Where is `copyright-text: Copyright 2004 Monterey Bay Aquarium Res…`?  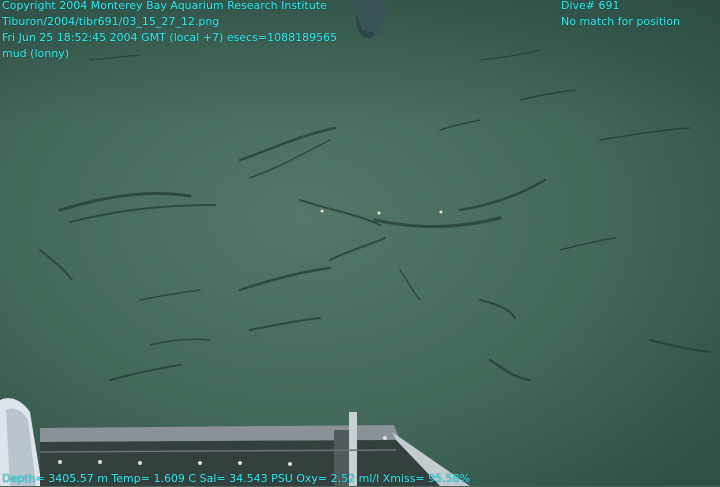 copyright-text: Copyright 2004 Monterey Bay Aquarium Res… is located at coordinates (164, 6).